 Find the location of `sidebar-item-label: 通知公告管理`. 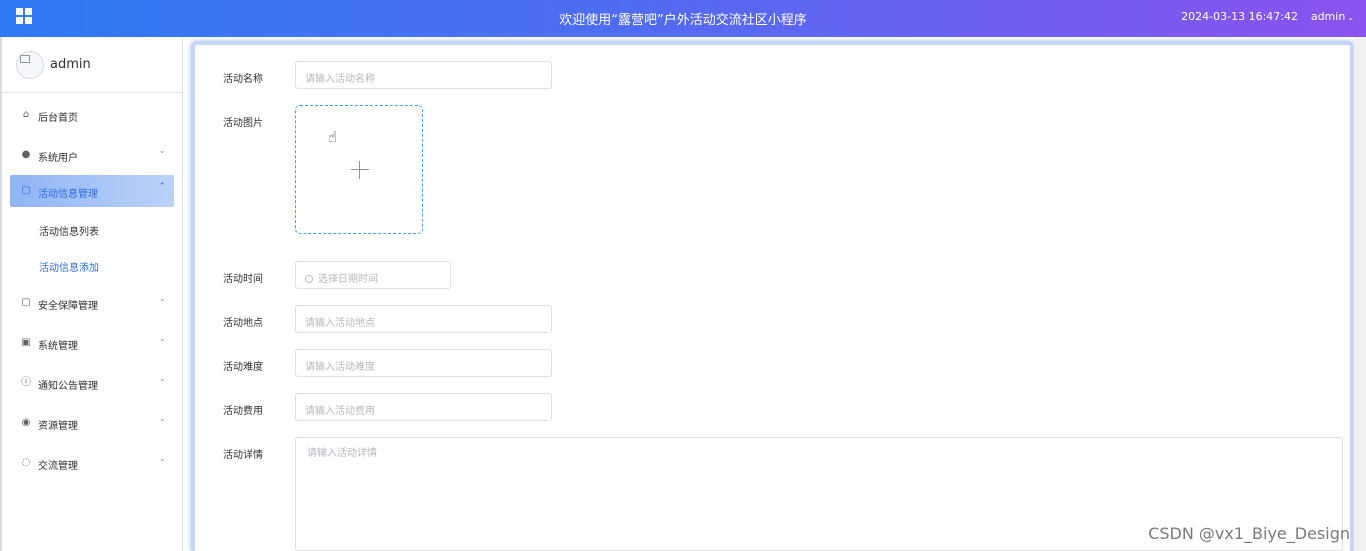

sidebar-item-label: 通知公告管理 is located at coordinates (68, 386).